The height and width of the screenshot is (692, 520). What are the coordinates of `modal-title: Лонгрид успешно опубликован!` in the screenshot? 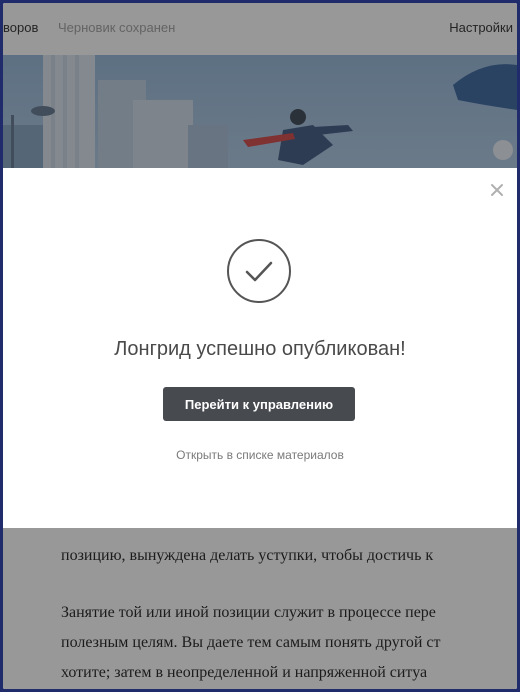 It's located at (260, 349).